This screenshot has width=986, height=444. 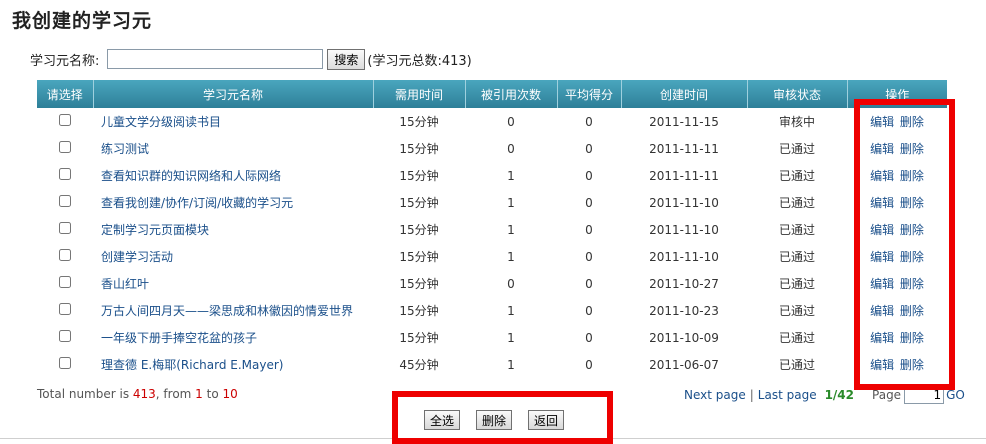 What do you see at coordinates (192, 365) in the screenshot?
I see `learning-unit-link: 理查德 E.梅耶(Richard E.Mayer)` at bounding box center [192, 365].